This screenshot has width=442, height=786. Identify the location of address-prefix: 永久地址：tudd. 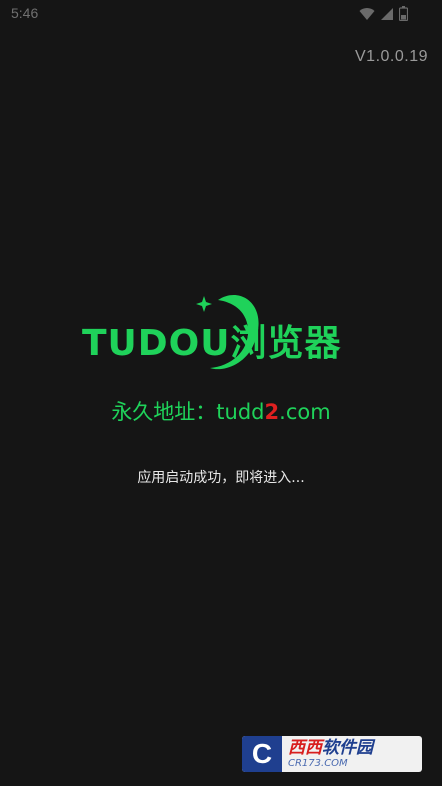
(188, 412).